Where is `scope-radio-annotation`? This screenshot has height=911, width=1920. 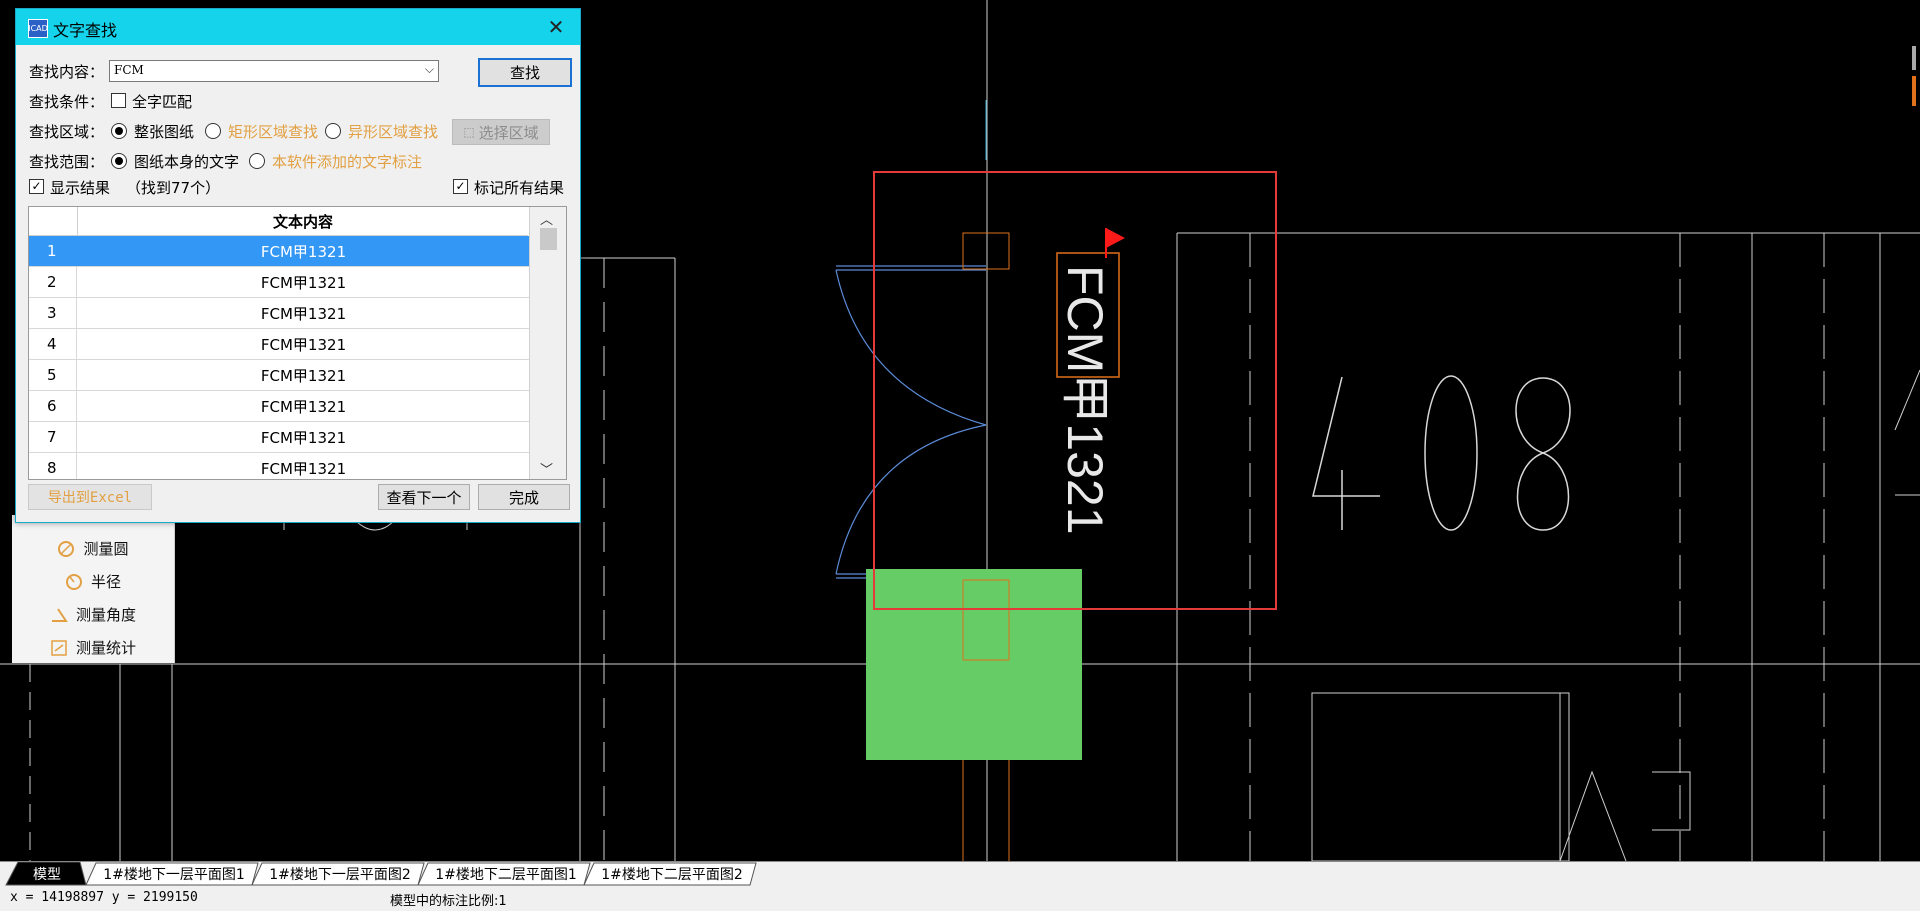 scope-radio-annotation is located at coordinates (257, 161).